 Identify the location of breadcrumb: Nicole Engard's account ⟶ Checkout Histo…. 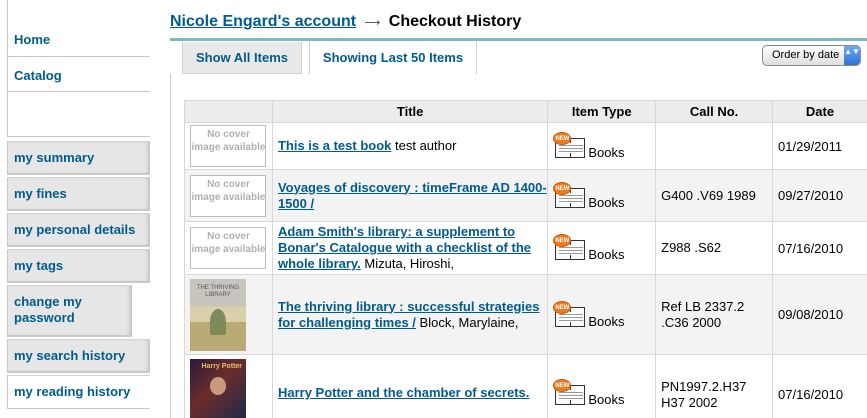
(345, 22).